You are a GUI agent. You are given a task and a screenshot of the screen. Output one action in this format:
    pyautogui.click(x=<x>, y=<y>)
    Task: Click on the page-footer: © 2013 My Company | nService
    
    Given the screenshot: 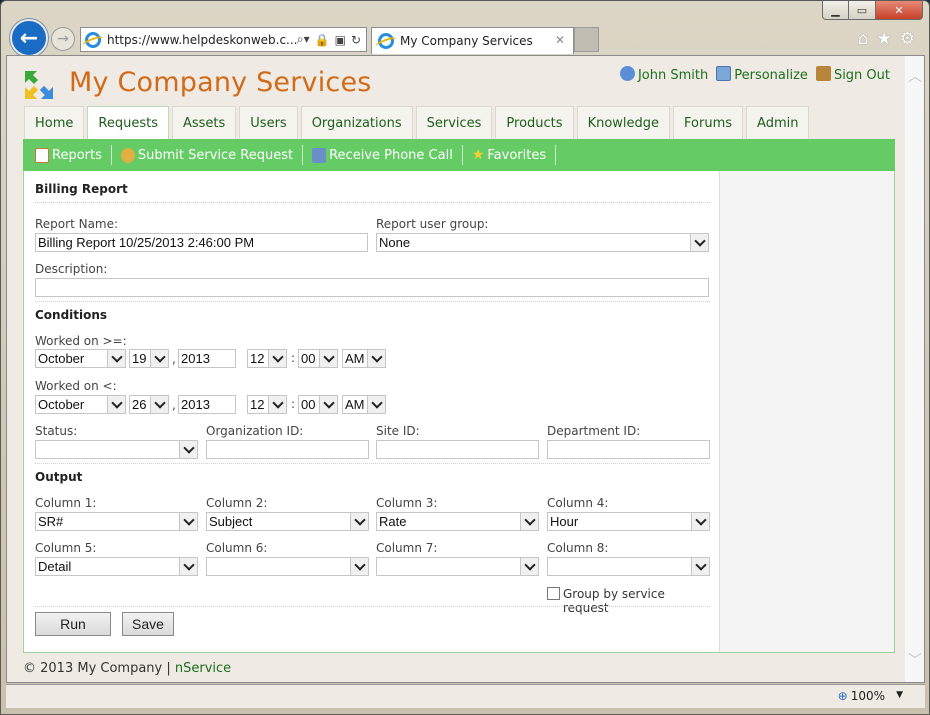 What is the action you would take?
    pyautogui.click(x=127, y=668)
    